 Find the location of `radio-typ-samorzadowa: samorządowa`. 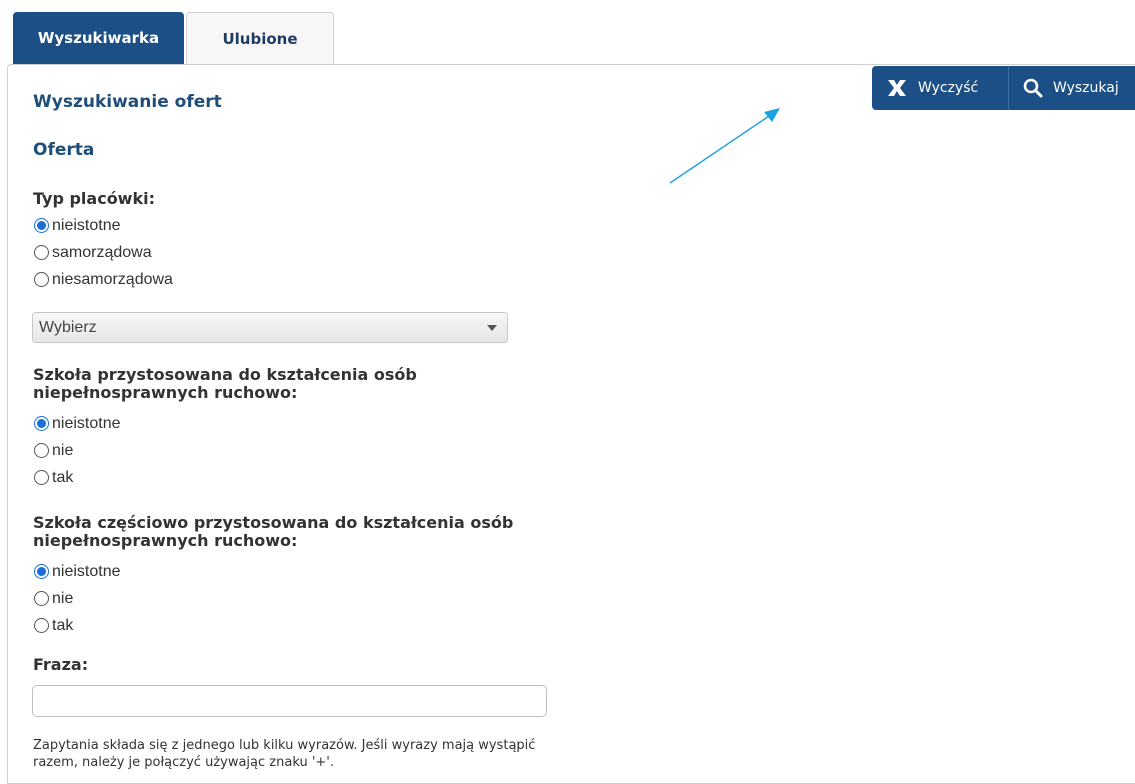

radio-typ-samorzadowa: samorządowa is located at coordinates (103, 252).